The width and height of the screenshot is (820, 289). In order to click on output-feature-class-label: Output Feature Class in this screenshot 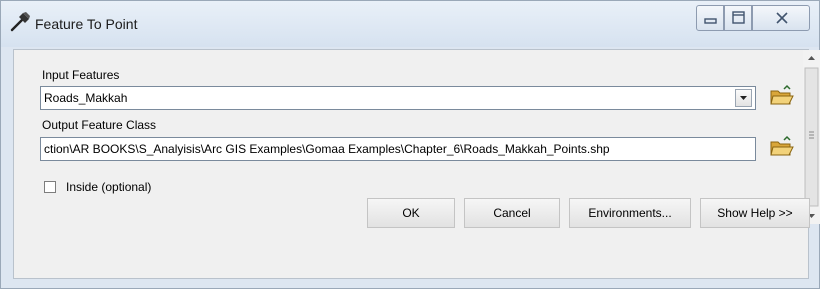, I will do `click(99, 125)`.